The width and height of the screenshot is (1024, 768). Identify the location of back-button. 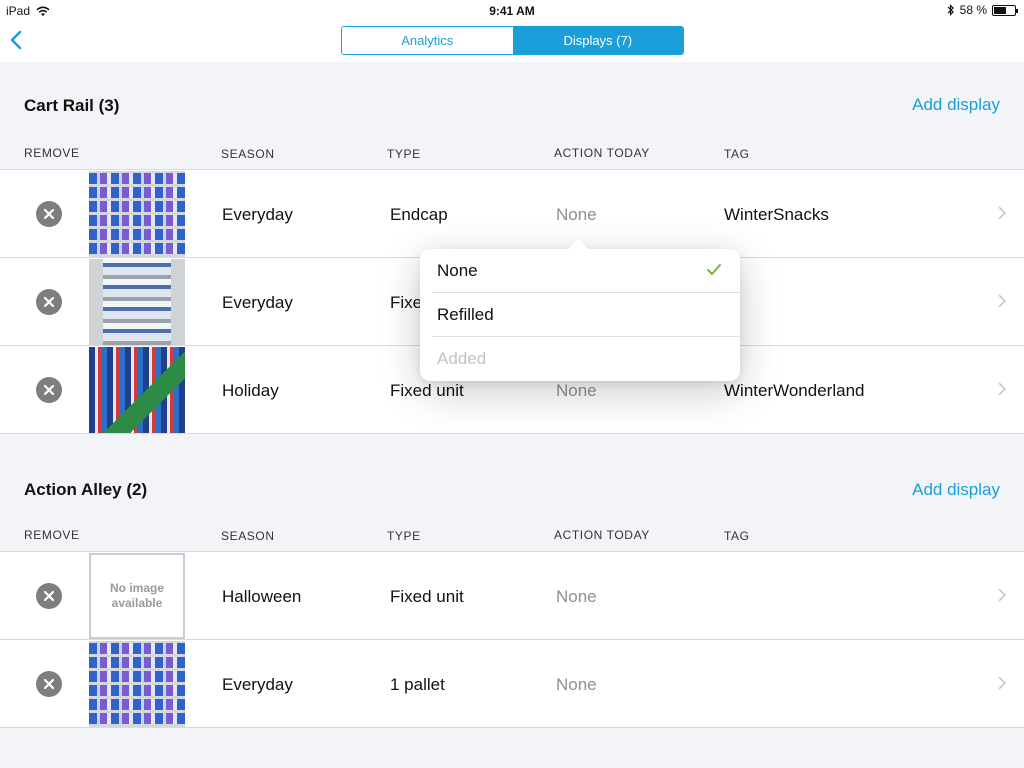
(21, 41).